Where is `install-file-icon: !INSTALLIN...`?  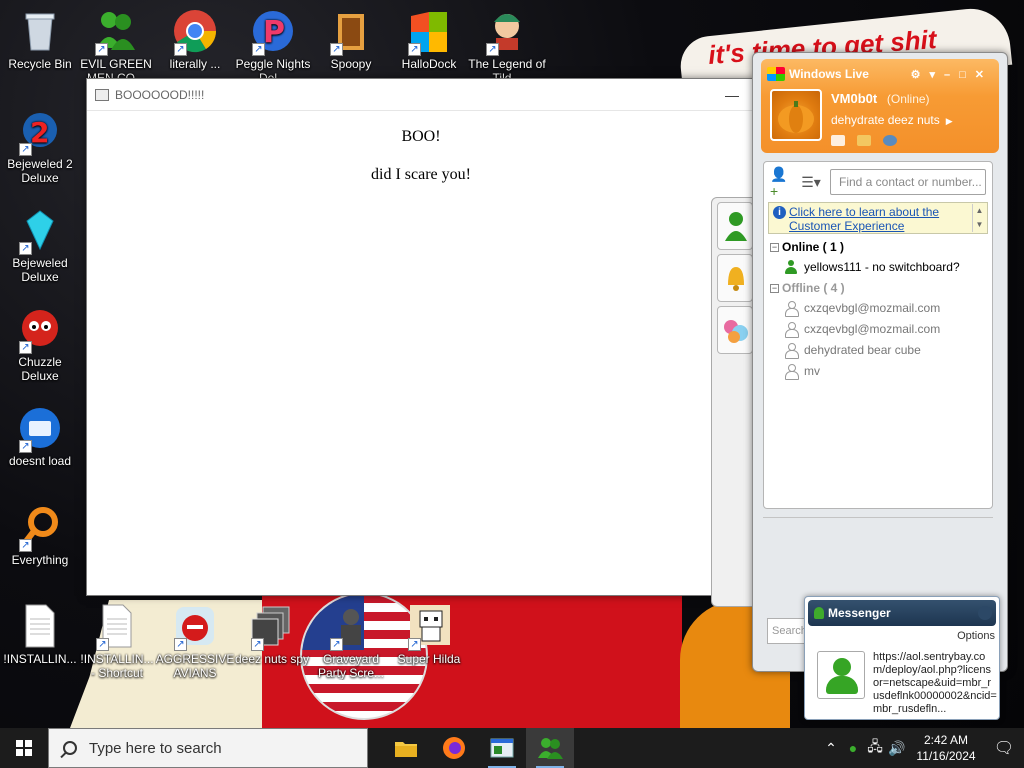
install-file-icon: !INSTALLIN... is located at coordinates (40, 634).